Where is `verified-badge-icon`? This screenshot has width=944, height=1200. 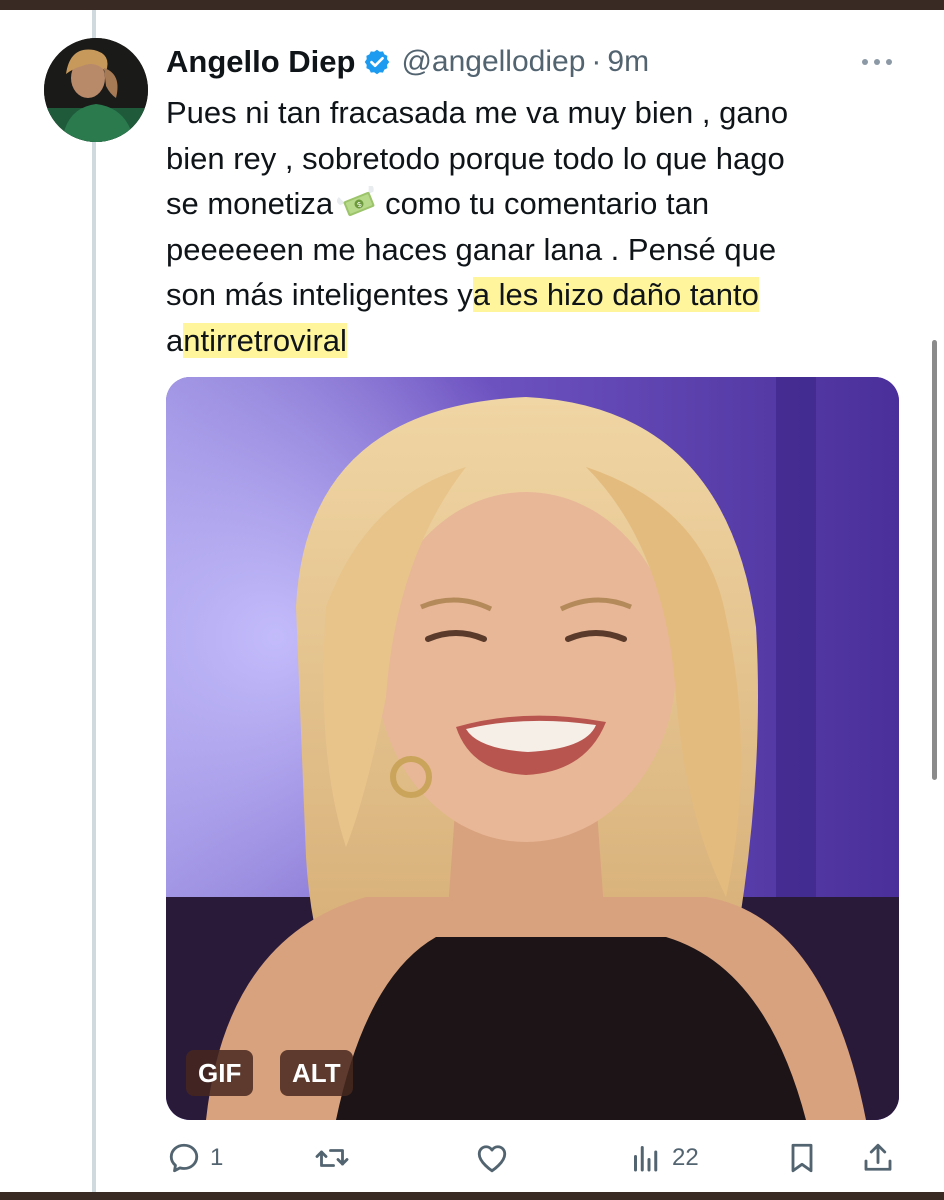
verified-badge-icon is located at coordinates (377, 62).